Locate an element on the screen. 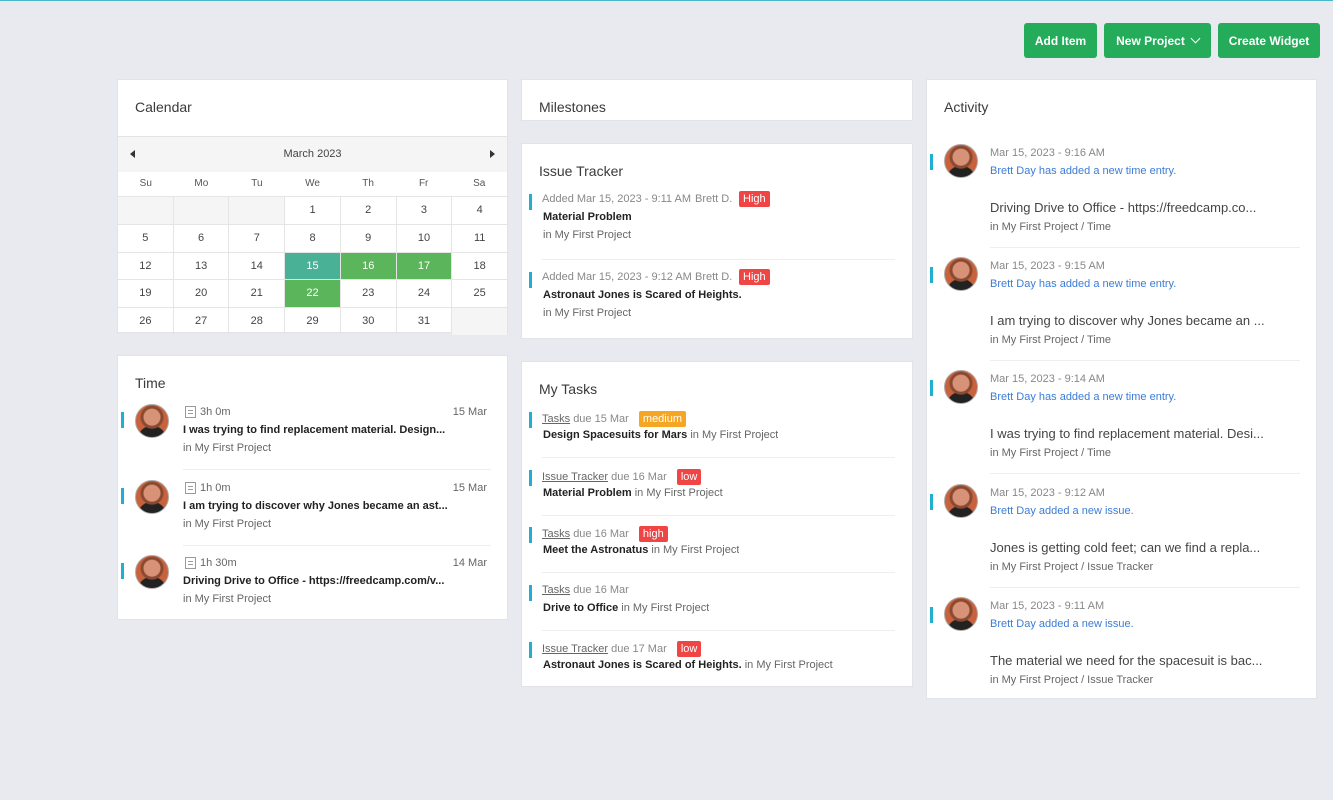  calendar-day: 1 is located at coordinates (312, 210).